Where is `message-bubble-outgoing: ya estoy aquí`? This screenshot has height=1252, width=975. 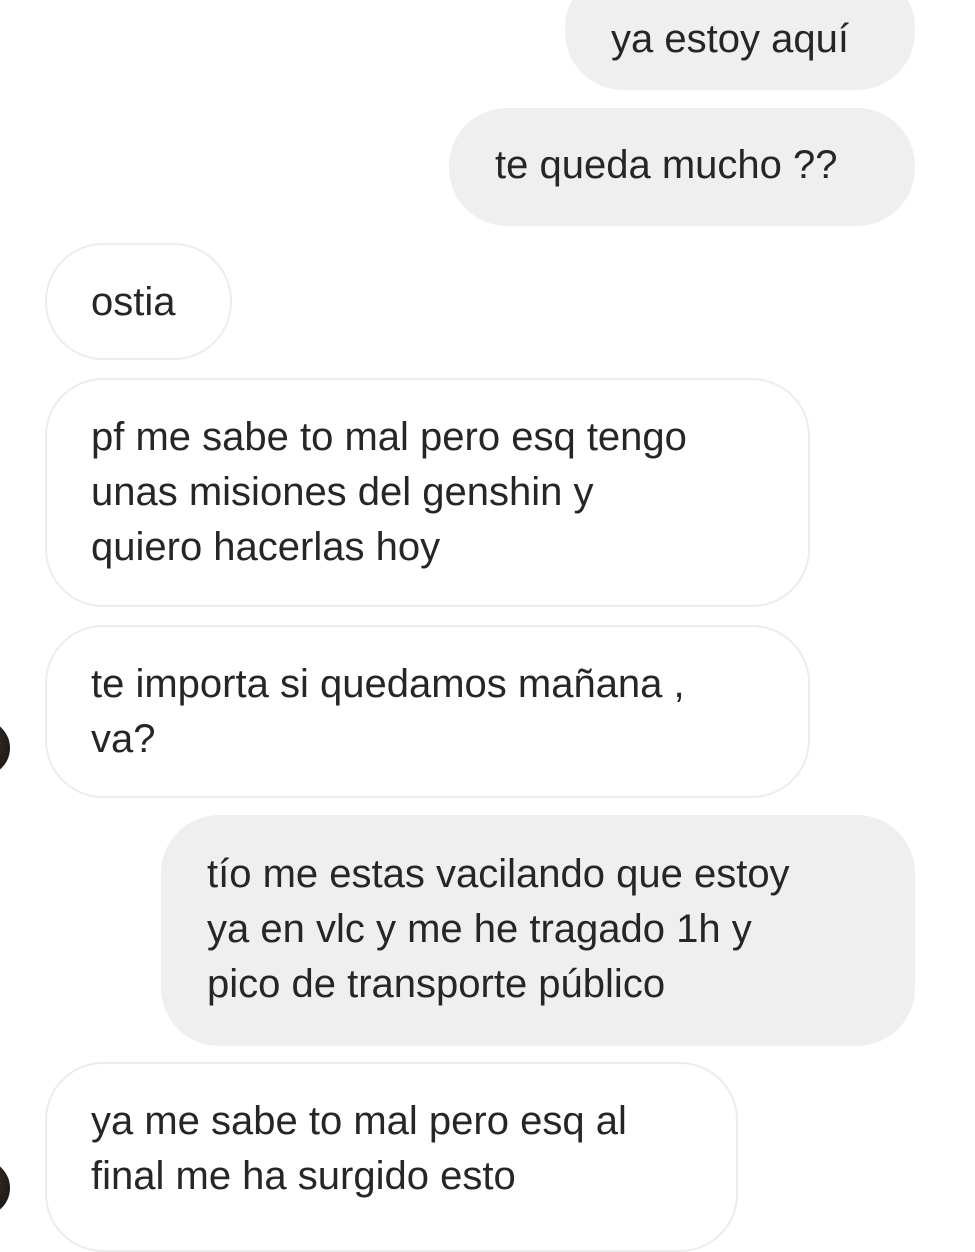
message-bubble-outgoing: ya estoy aquí is located at coordinates (740, 45).